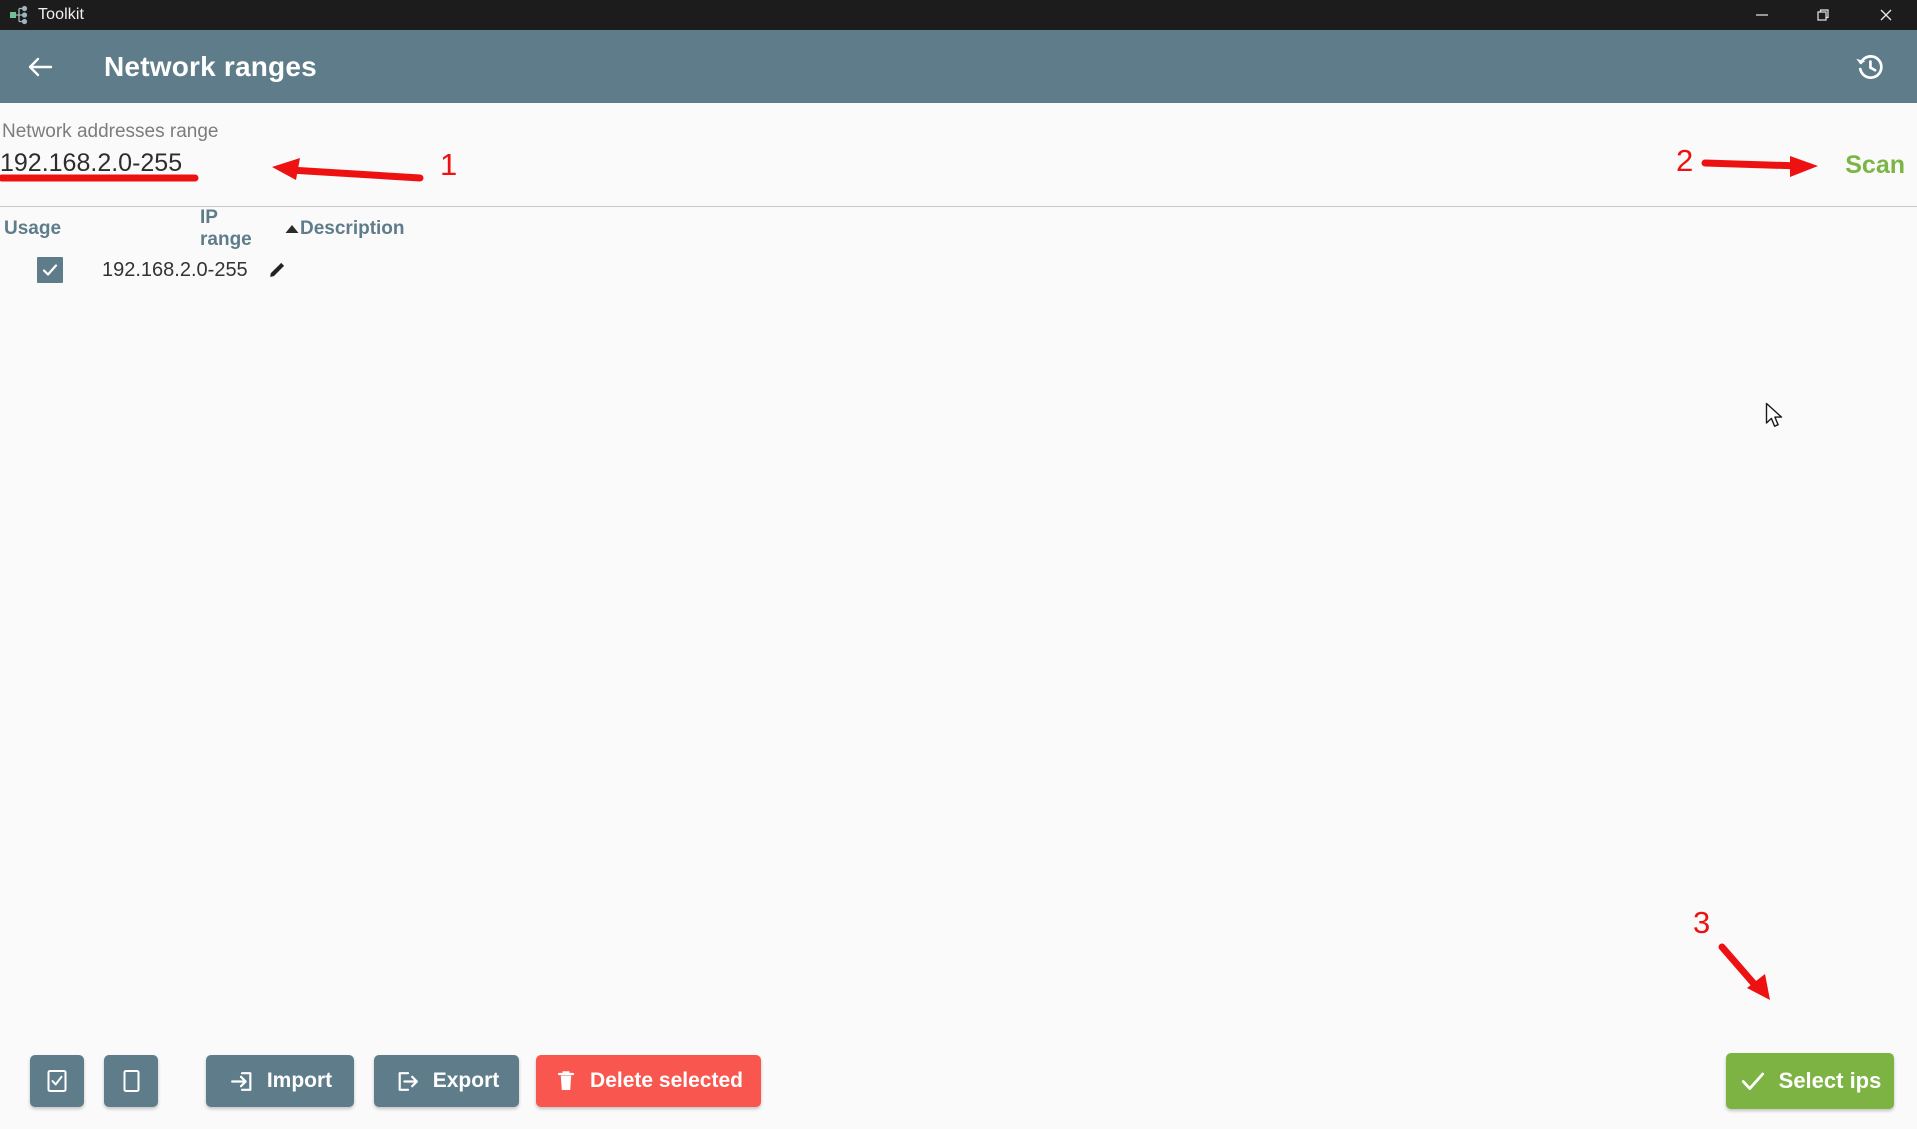 This screenshot has width=1917, height=1129. I want to click on row-usage-cell, so click(50, 270).